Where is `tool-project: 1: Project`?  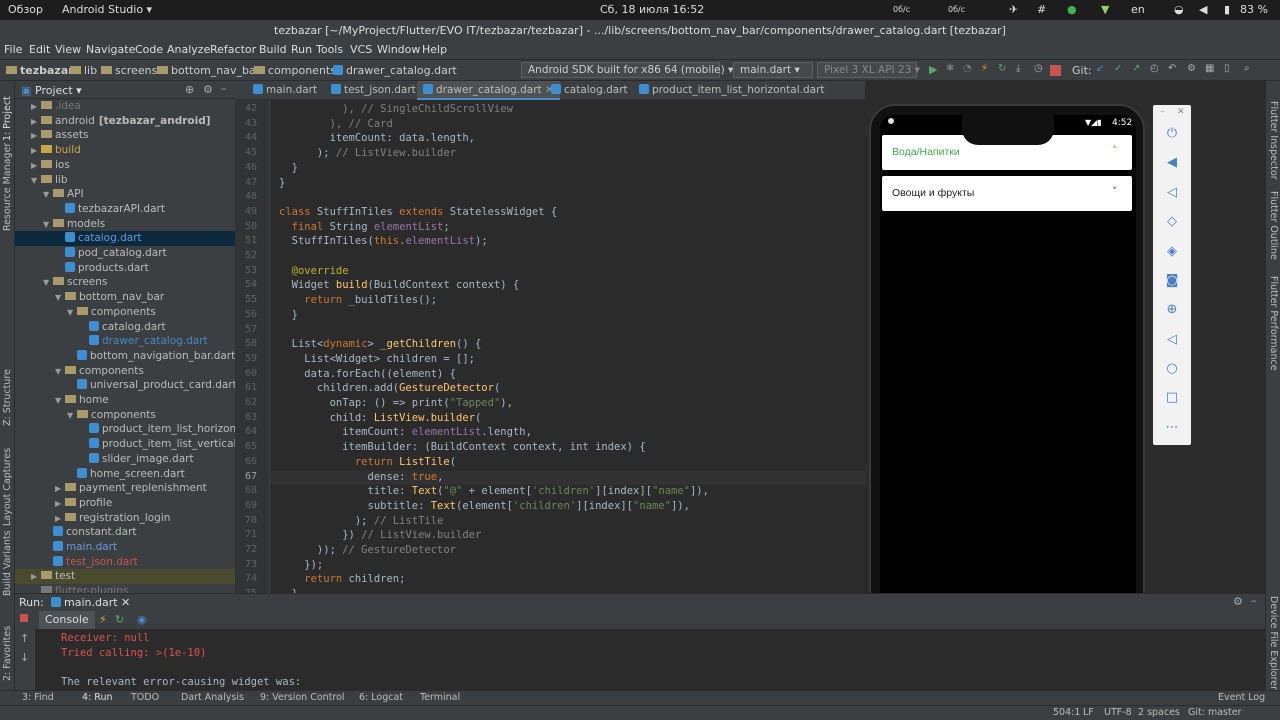 tool-project: 1: Project is located at coordinates (7, 118).